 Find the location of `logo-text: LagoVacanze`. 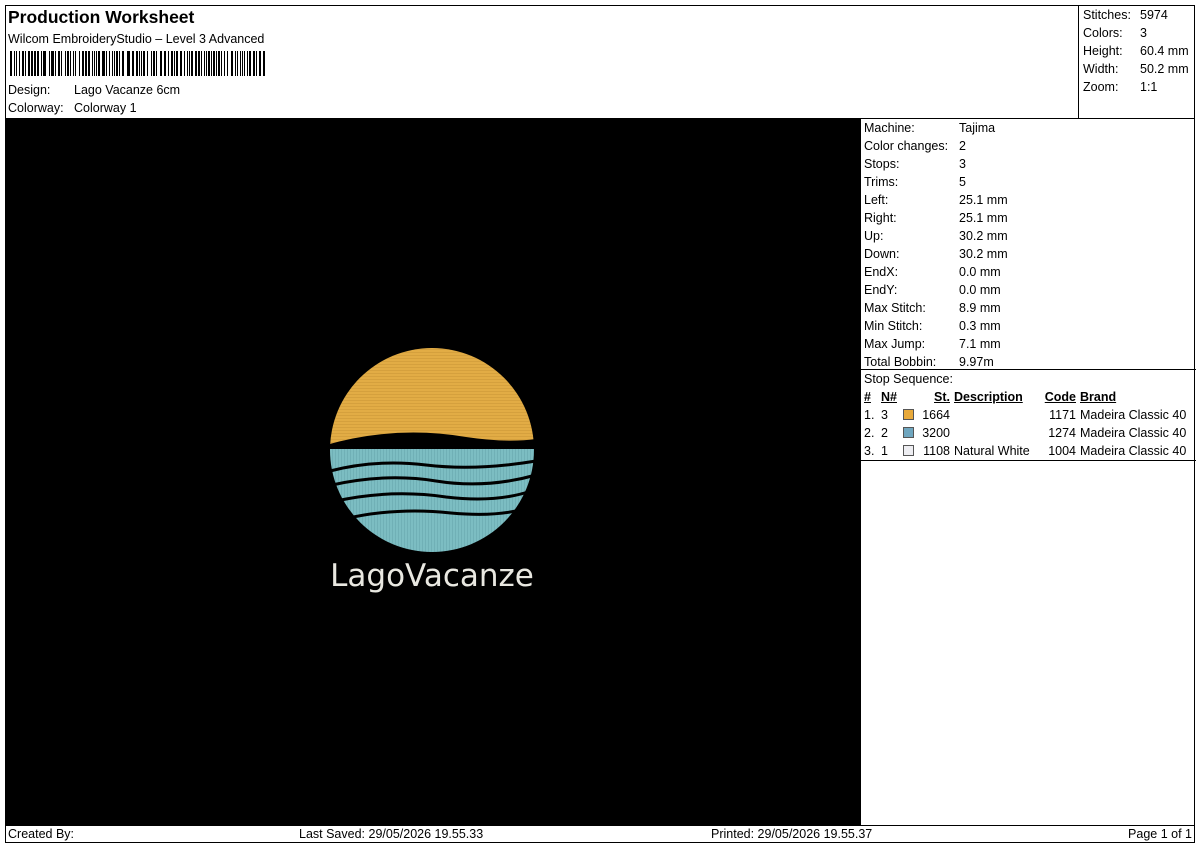

logo-text: LagoVacanze is located at coordinates (432, 576).